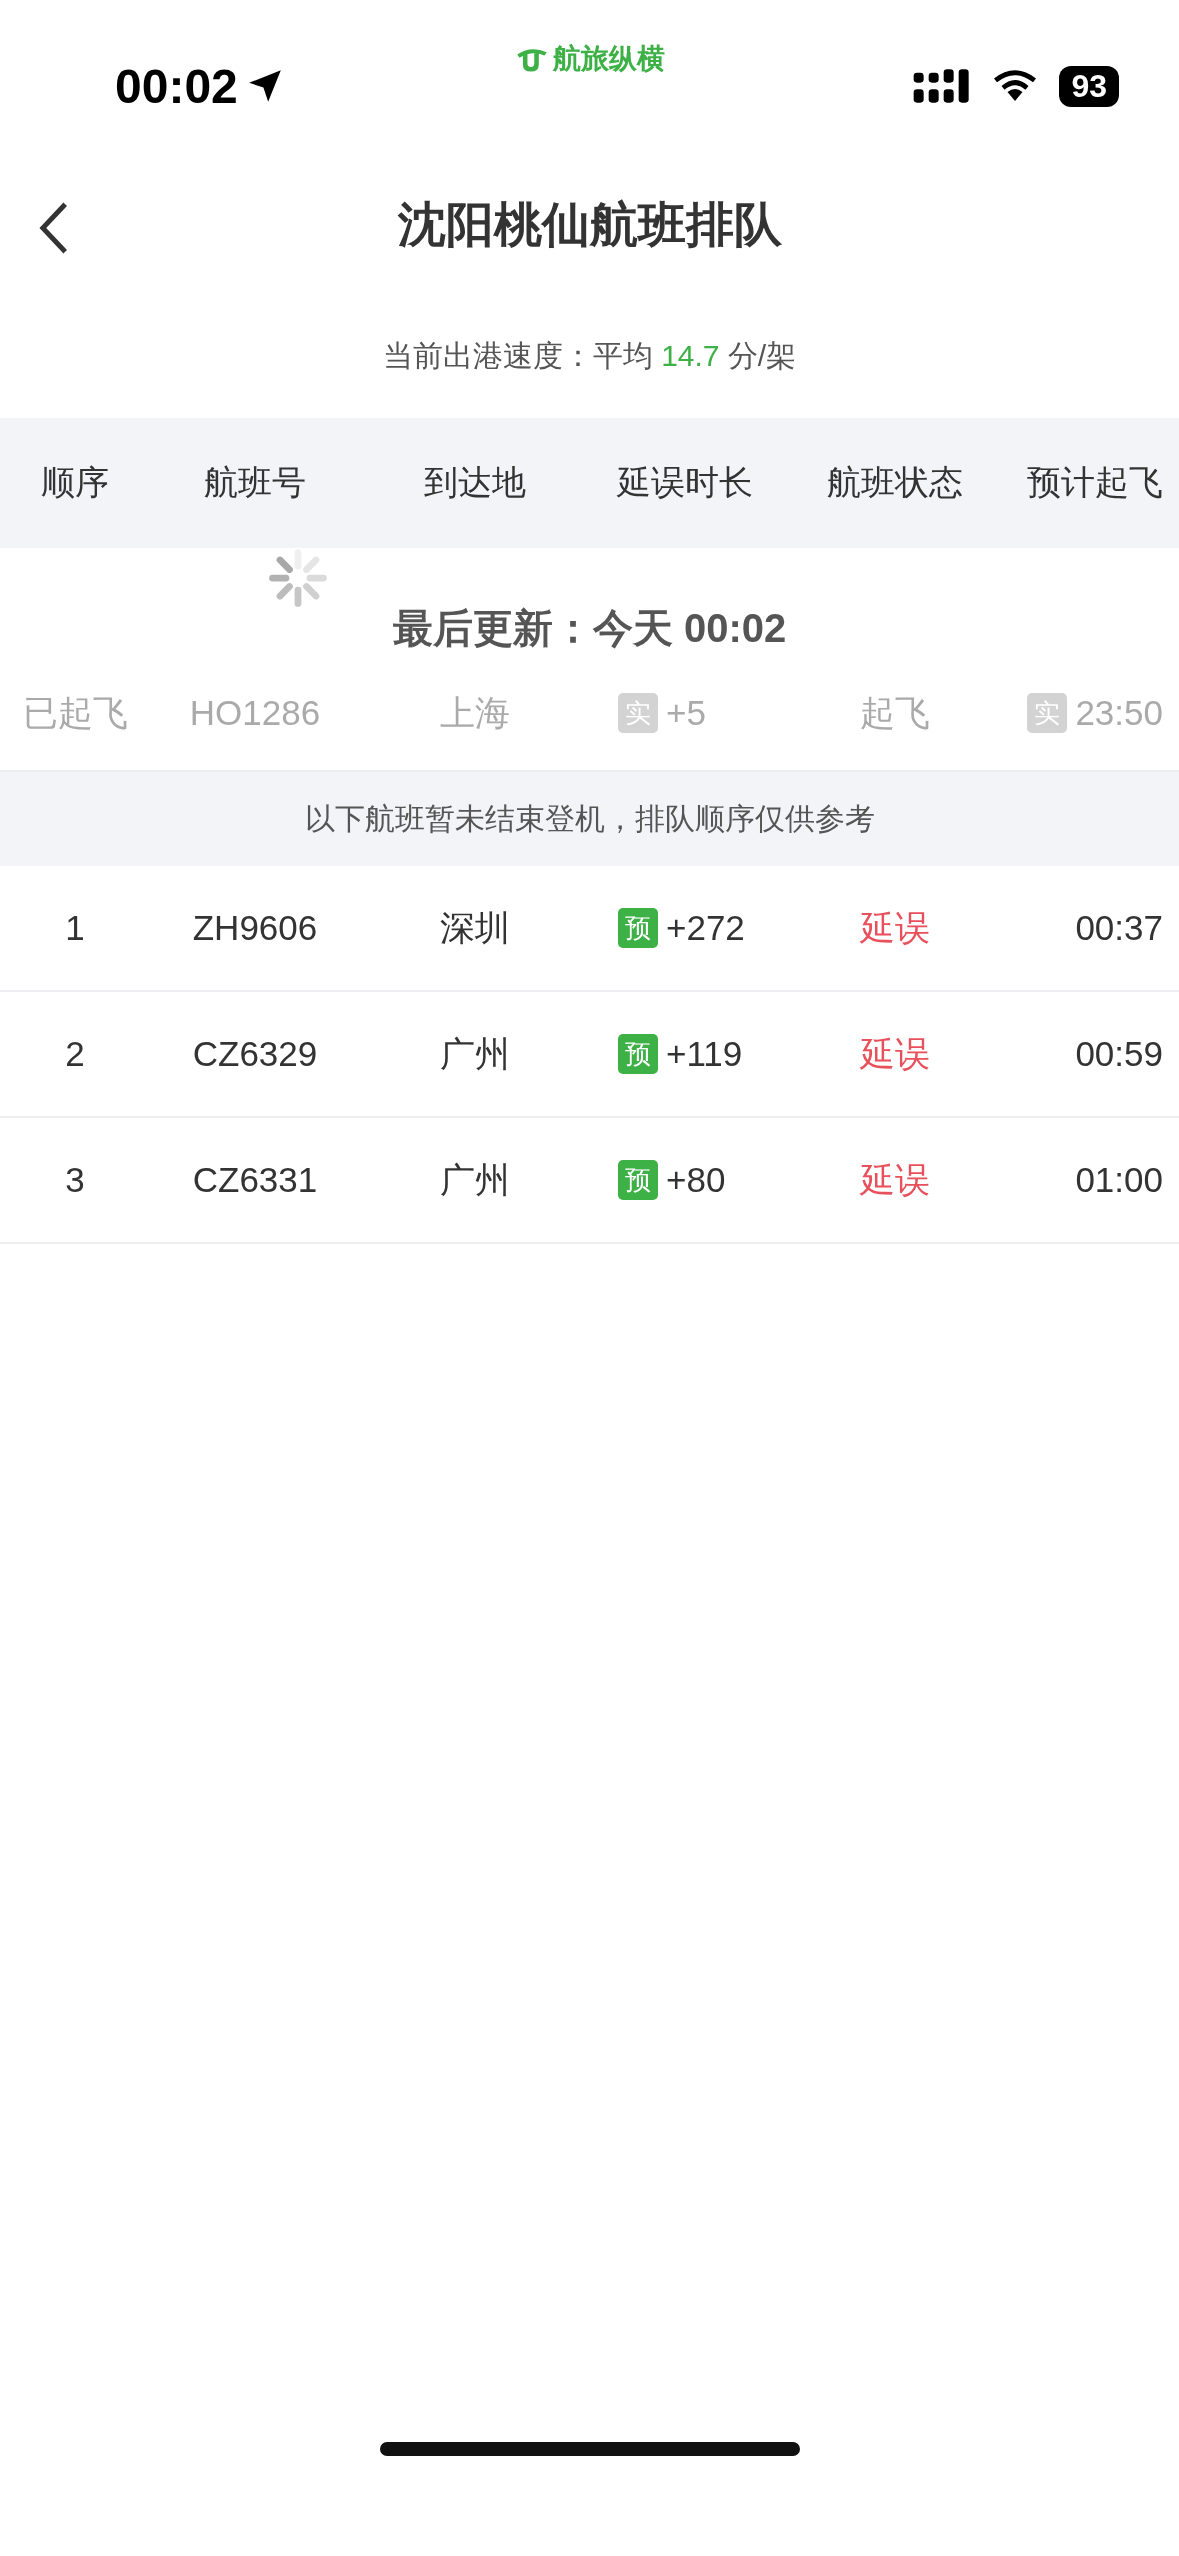 This screenshot has height=2556, width=1179. I want to click on flight-number: HO1286, so click(255, 713).